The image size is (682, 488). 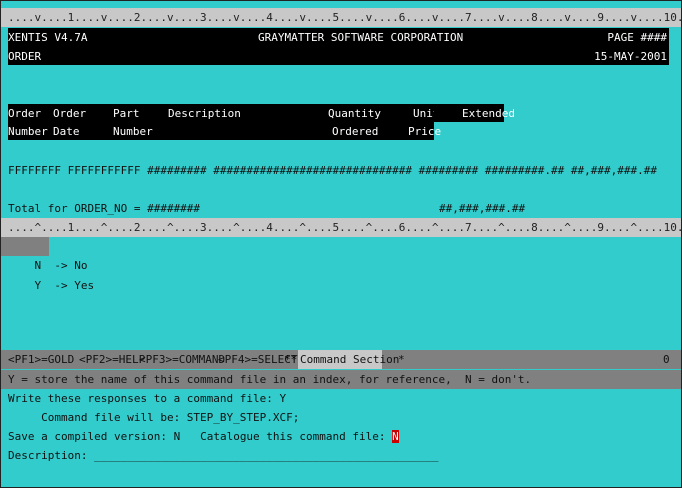 What do you see at coordinates (204, 113) in the screenshot?
I see `col-description: Description` at bounding box center [204, 113].